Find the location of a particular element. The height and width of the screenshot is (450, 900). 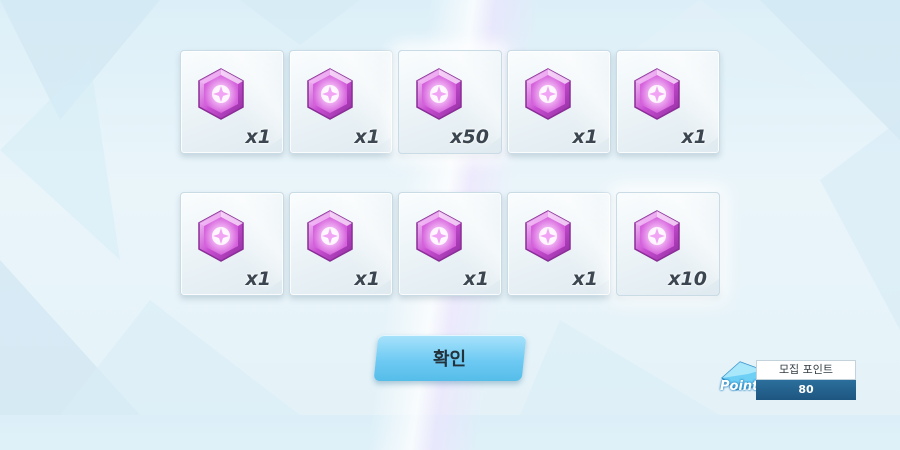

confirm-button-label: 확인 is located at coordinates (450, 359).